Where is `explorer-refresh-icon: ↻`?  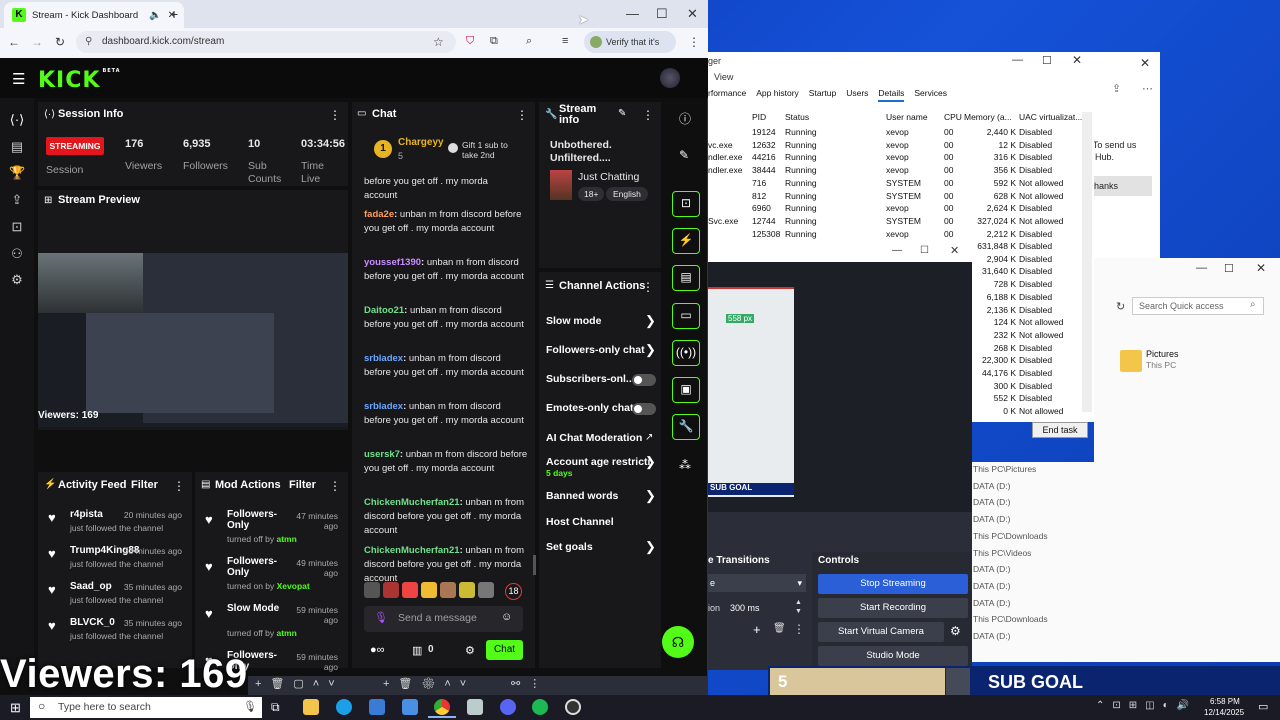
explorer-refresh-icon: ↻ is located at coordinates (1120, 306).